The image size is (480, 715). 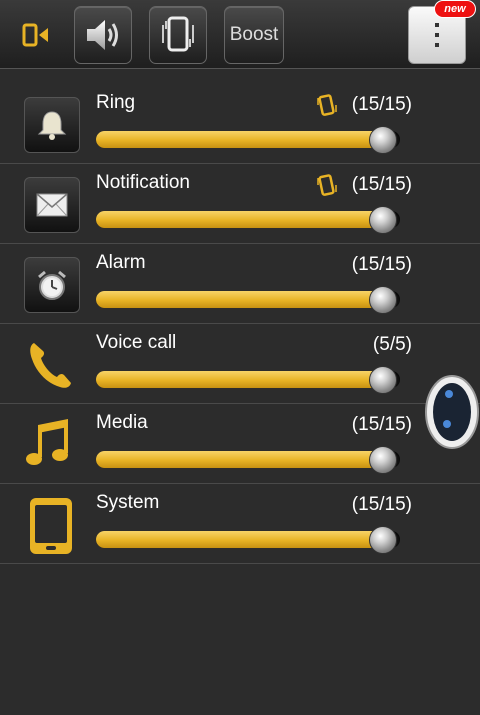 What do you see at coordinates (128, 502) in the screenshot?
I see `row-label: System` at bounding box center [128, 502].